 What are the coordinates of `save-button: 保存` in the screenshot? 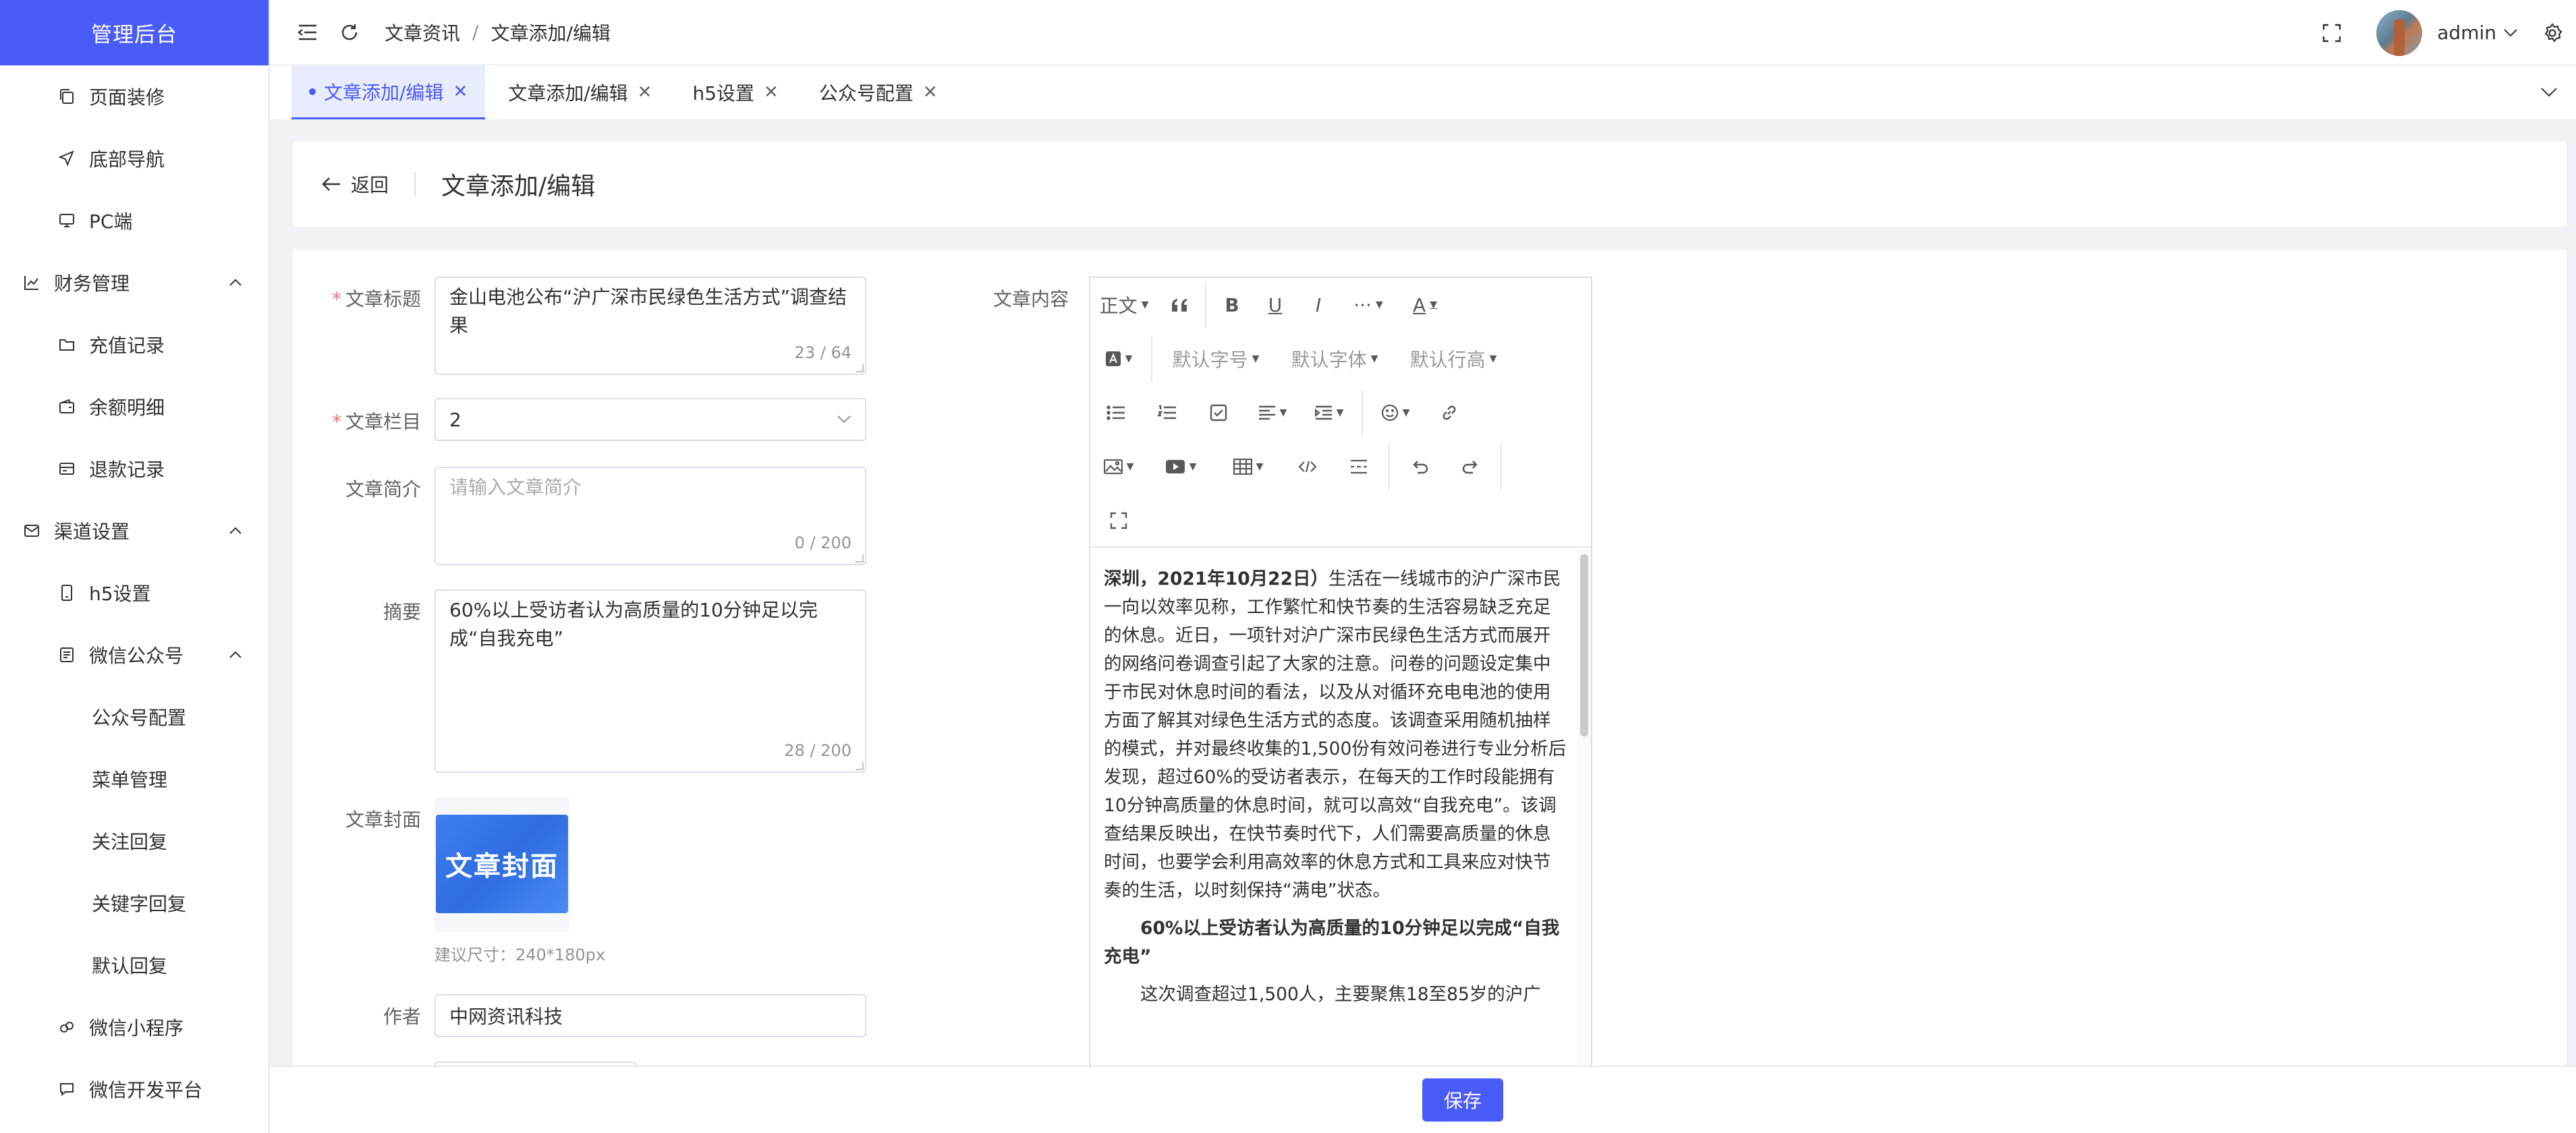 It's located at (1462, 1100).